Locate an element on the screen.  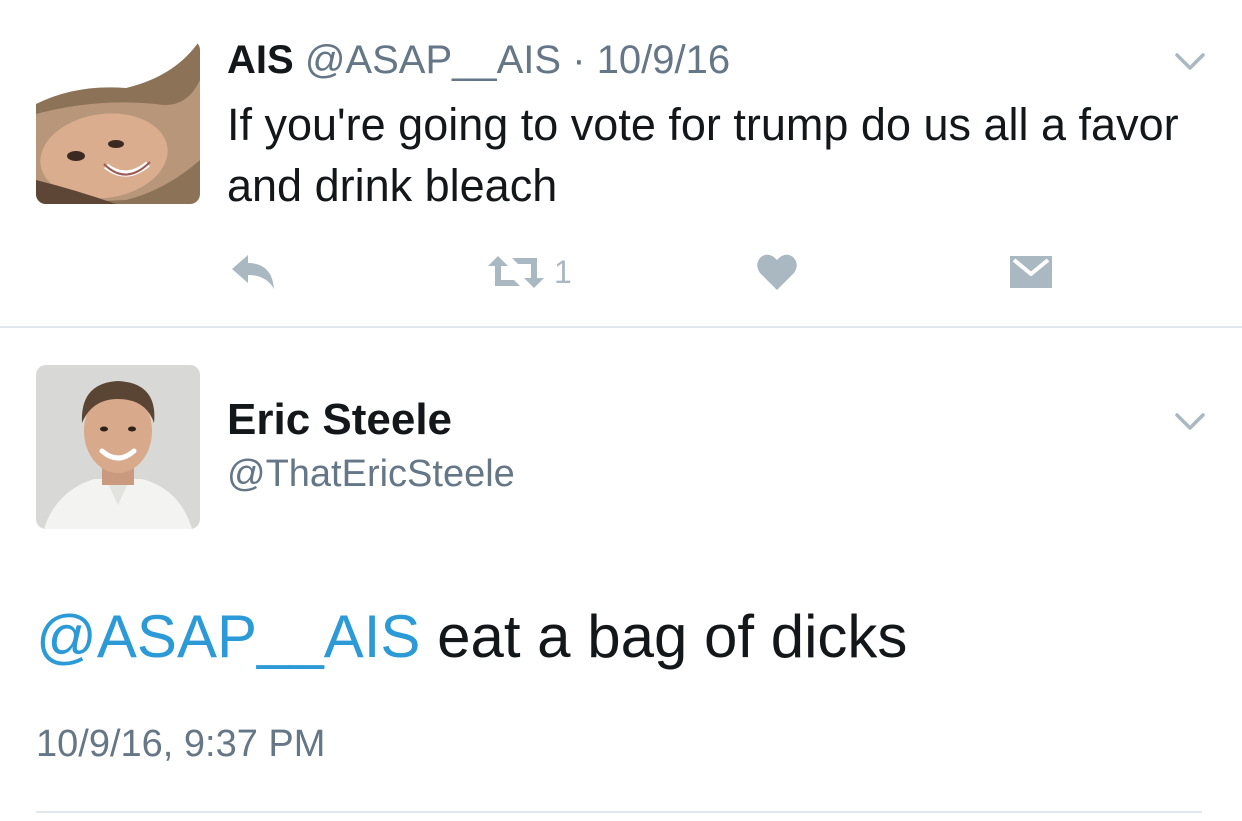
tweet-text: @ASAP__AIS eat a bag of dicks is located at coordinates (471, 637).